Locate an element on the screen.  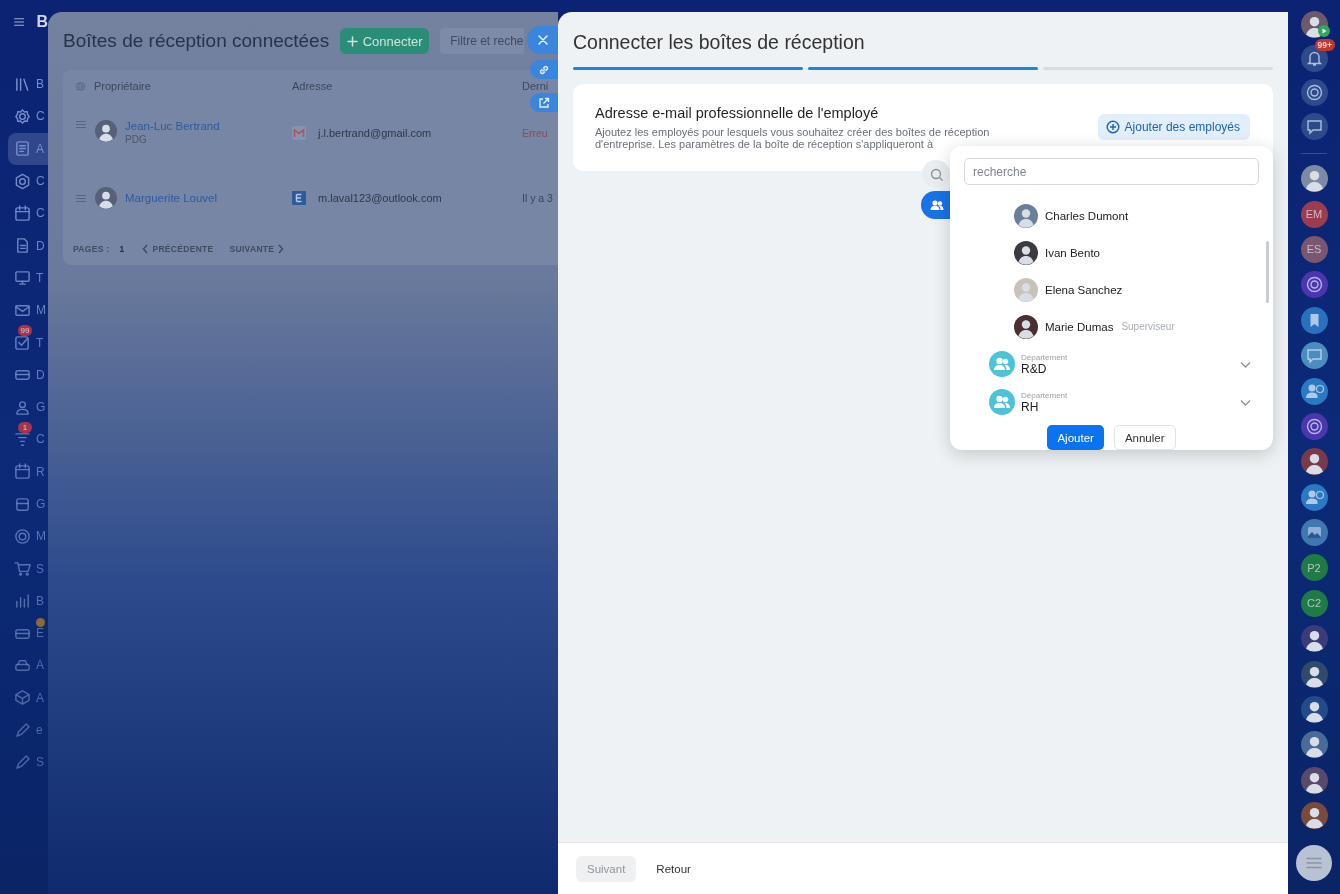
envelope-m-icon is located at coordinates (299, 132).